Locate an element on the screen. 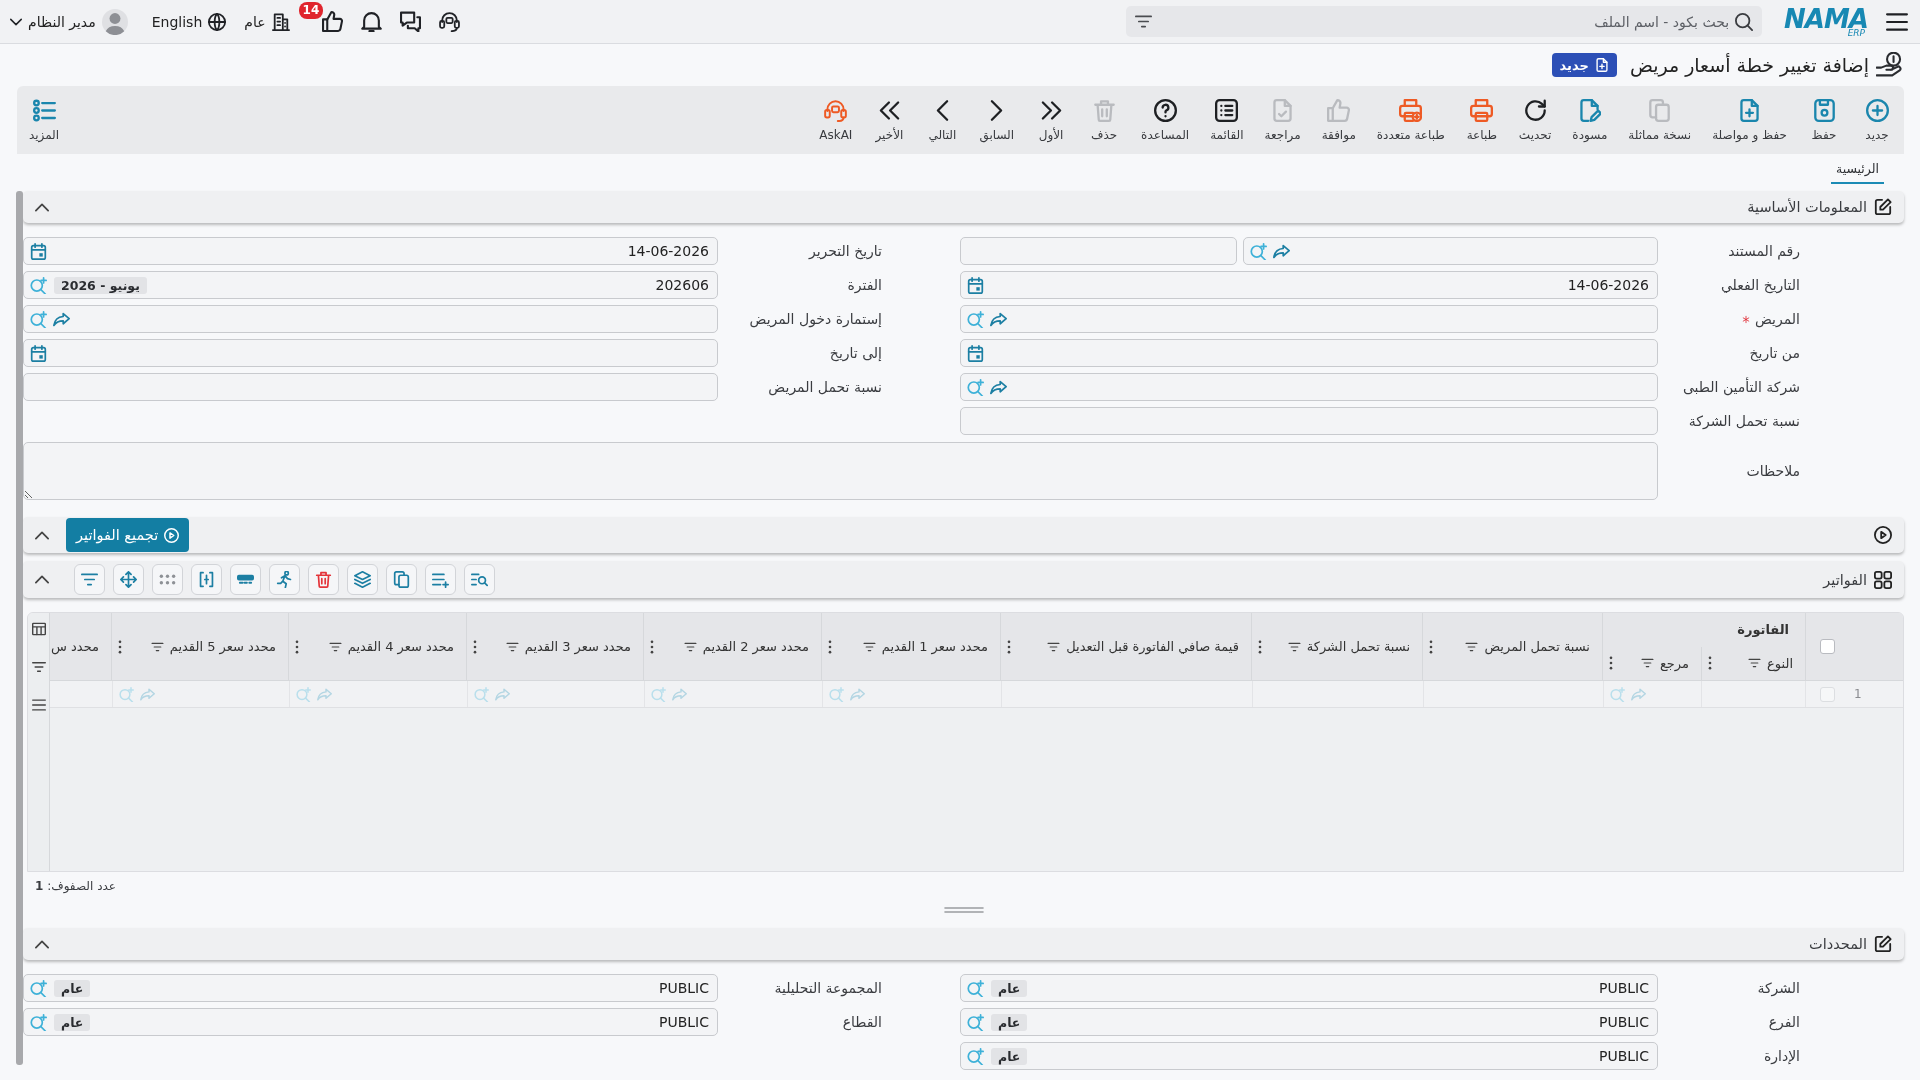  notes-field is located at coordinates (840, 471).